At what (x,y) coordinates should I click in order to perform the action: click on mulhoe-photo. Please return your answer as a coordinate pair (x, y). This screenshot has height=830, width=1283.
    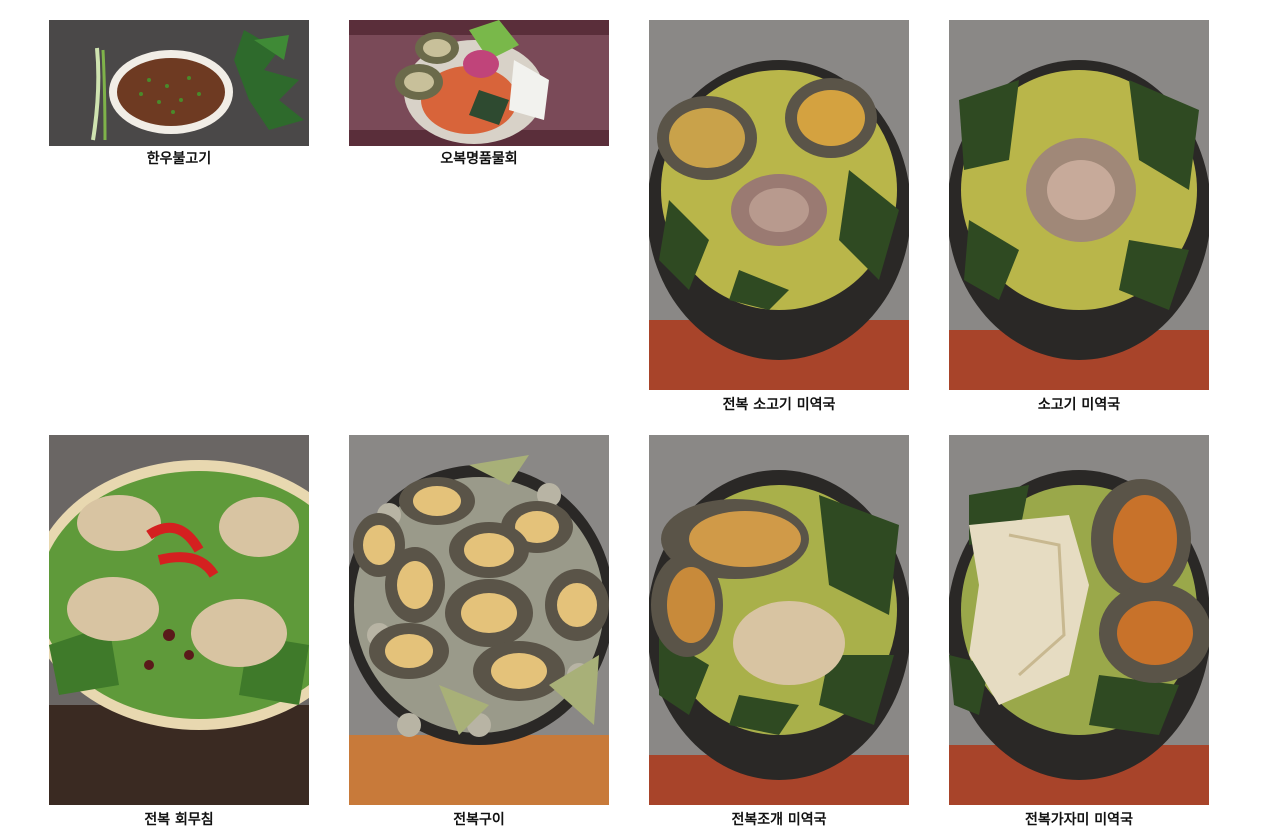
    Looking at the image, I should click on (479, 83).